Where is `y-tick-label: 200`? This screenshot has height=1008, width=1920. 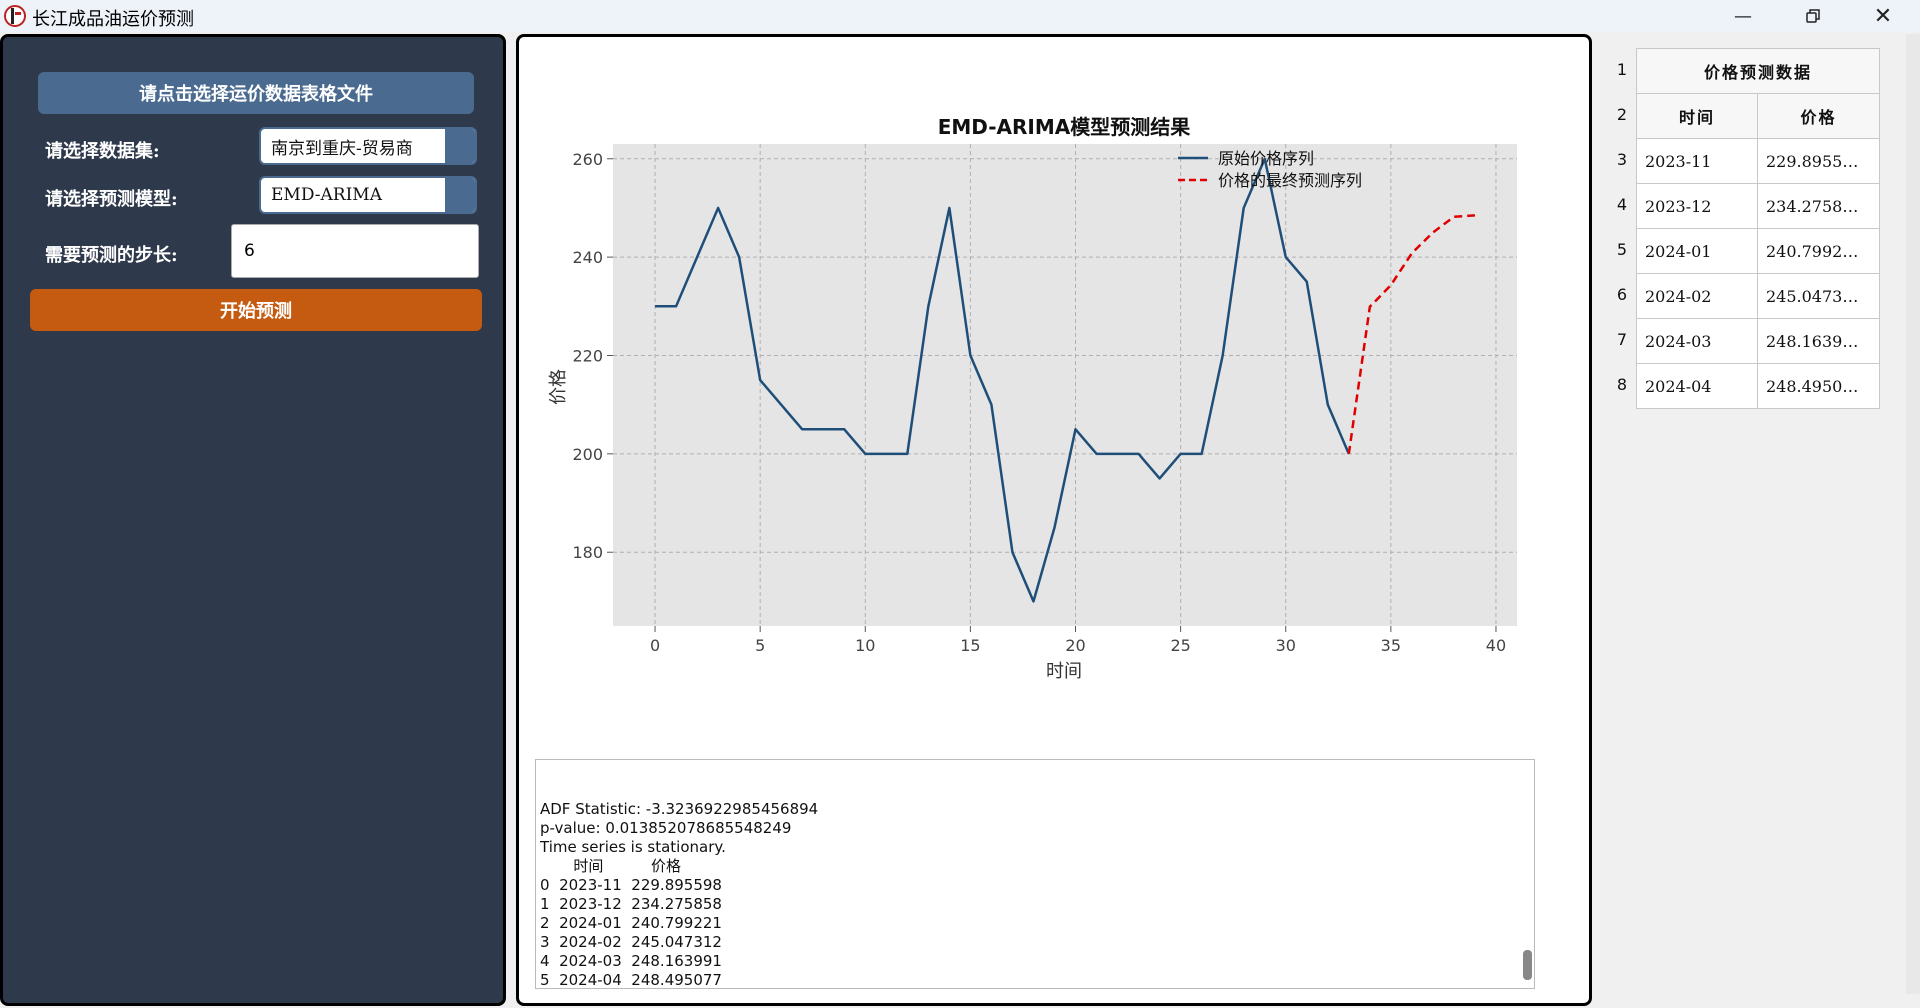
y-tick-label: 200 is located at coordinates (587, 454).